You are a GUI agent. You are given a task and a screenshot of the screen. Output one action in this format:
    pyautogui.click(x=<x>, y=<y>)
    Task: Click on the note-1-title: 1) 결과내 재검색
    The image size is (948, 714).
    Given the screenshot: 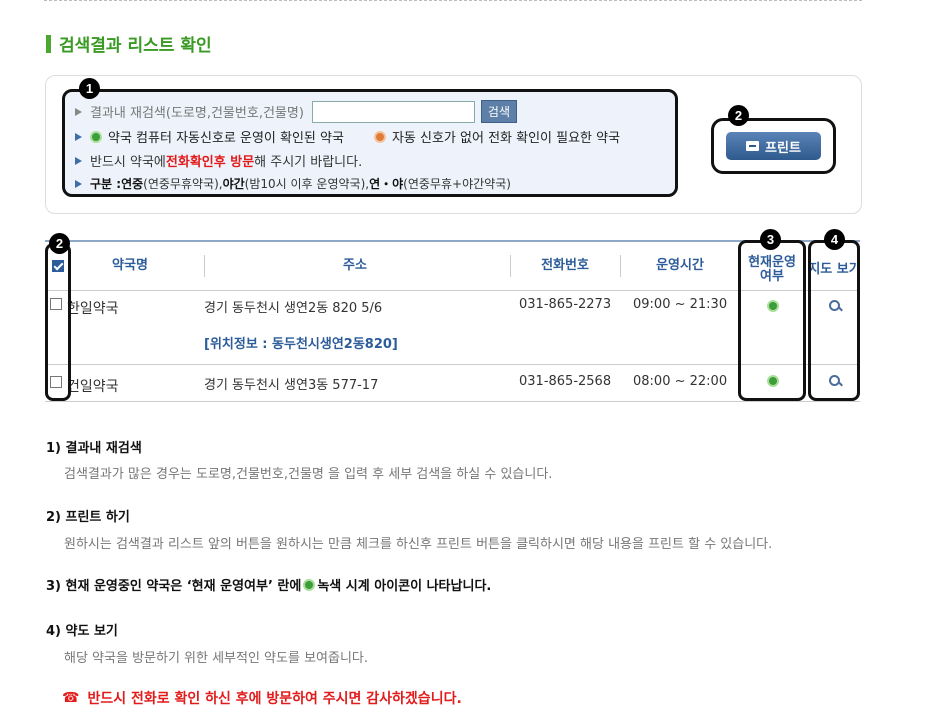 What is the action you would take?
    pyautogui.click(x=94, y=448)
    